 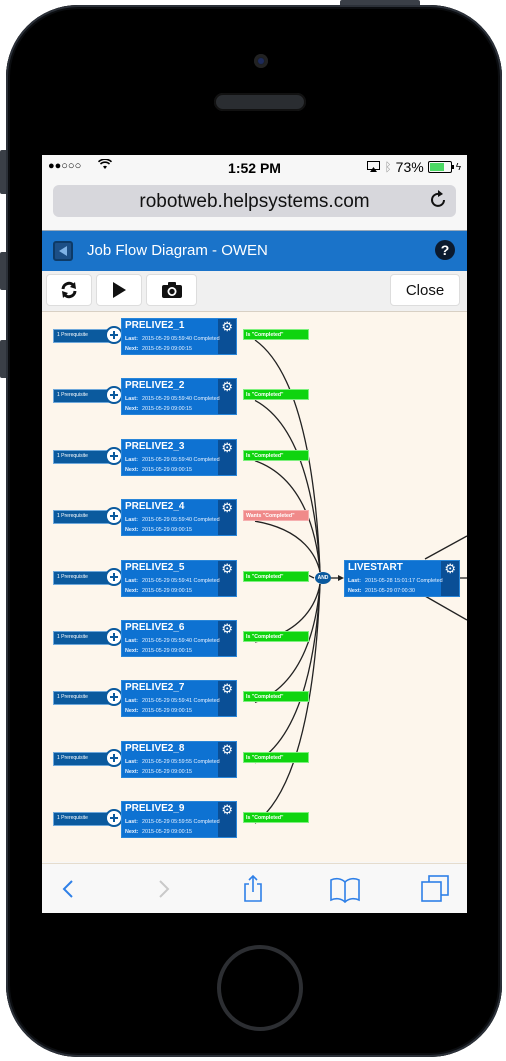 I want to click on app-header: Job Flow Diagram - OWEN ?, so click(x=254, y=250).